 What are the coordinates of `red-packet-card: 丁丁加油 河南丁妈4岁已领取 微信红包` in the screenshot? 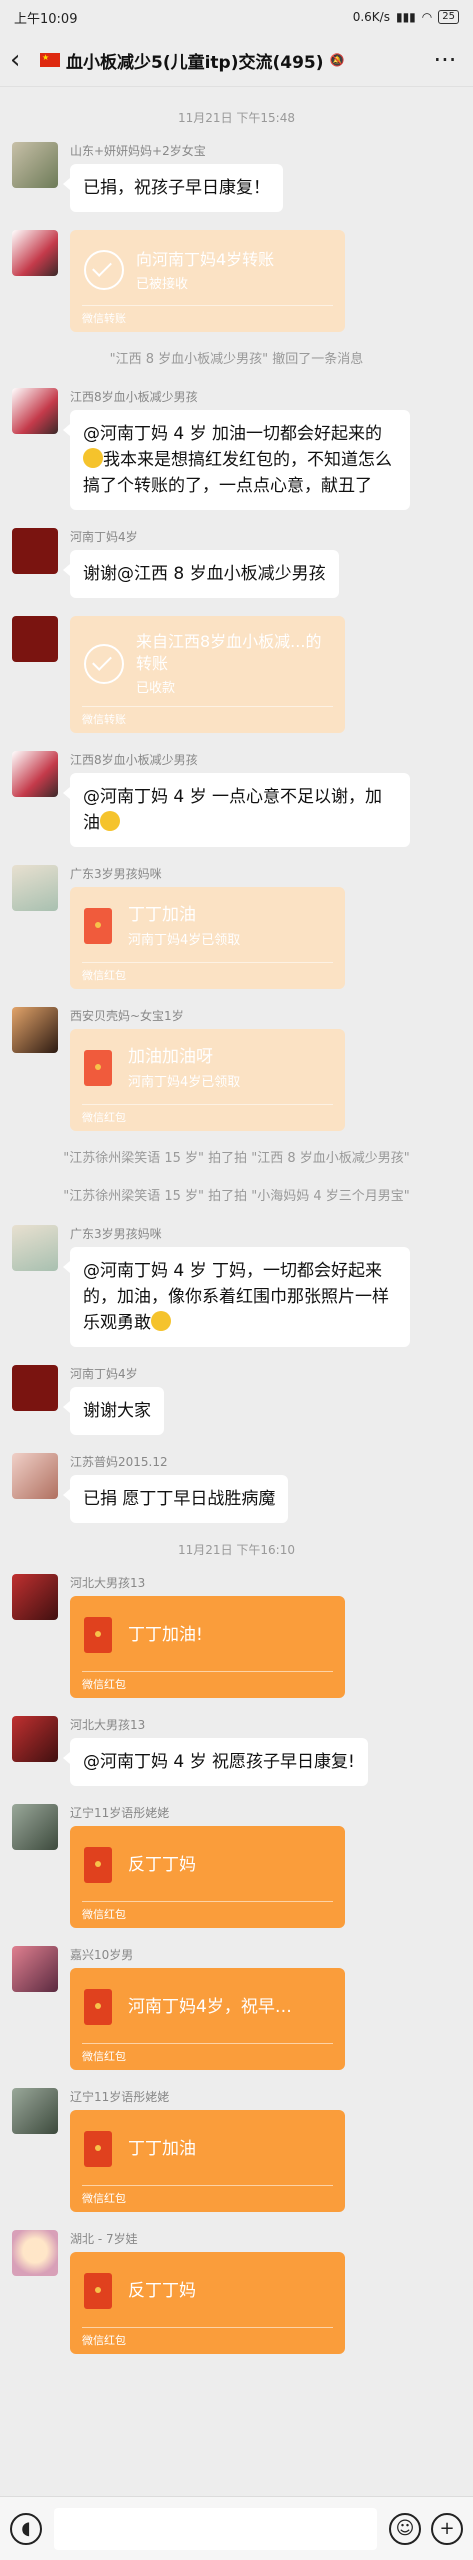 It's located at (207, 938).